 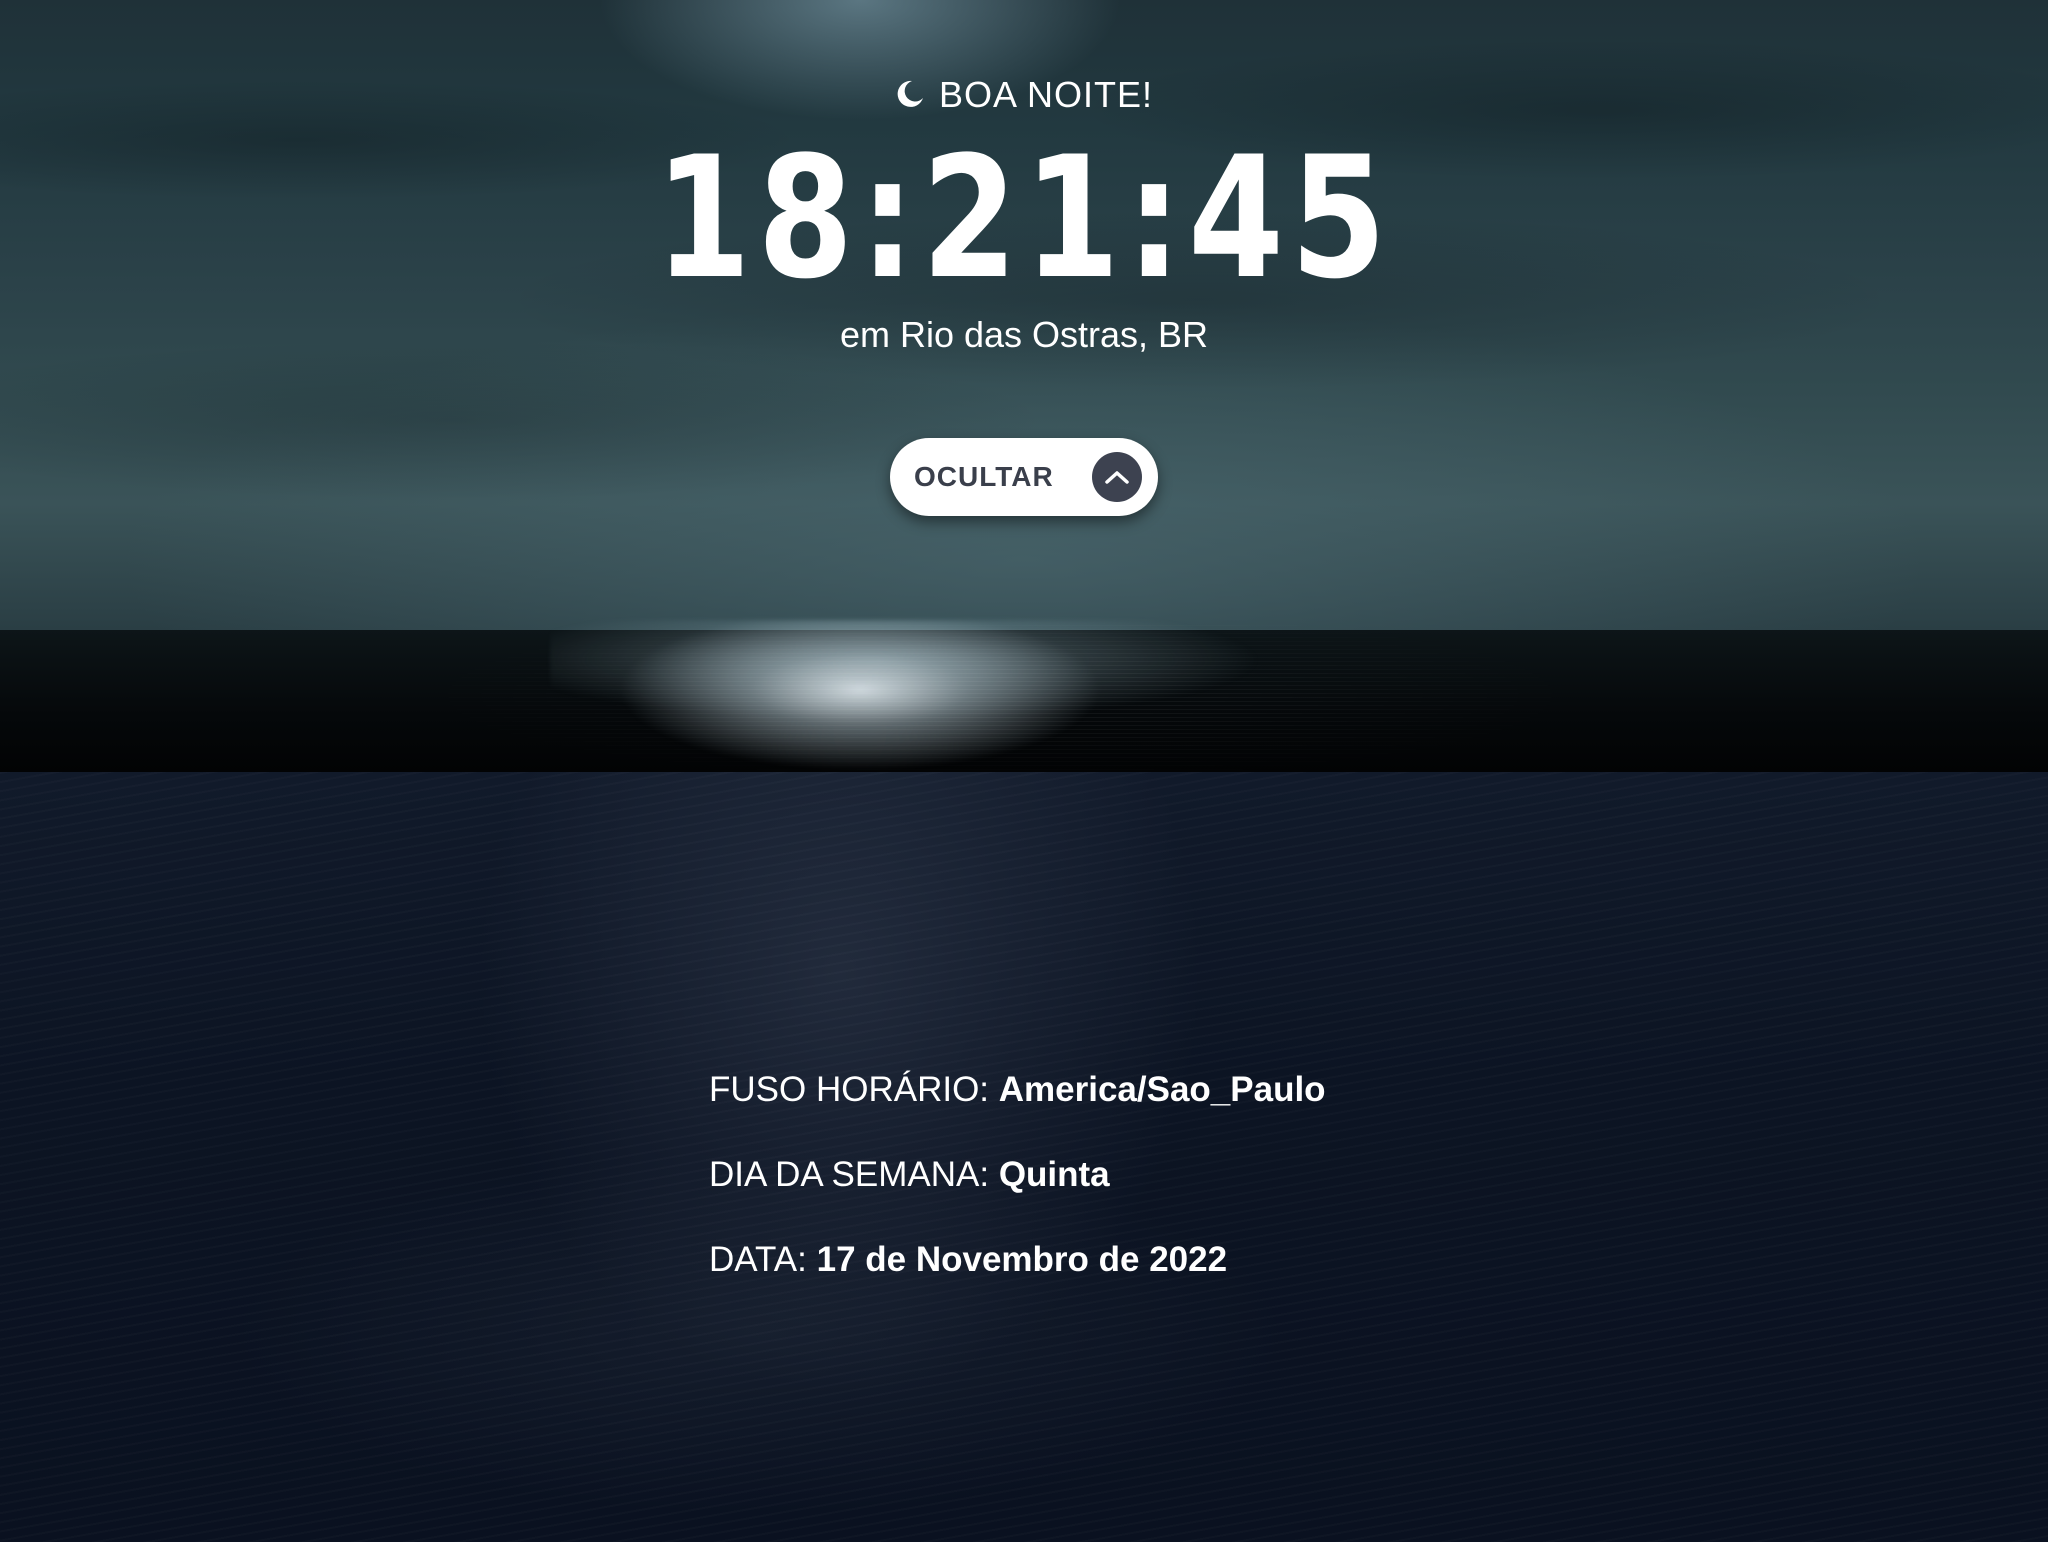 I want to click on detail-weekday: DIA DA SEMANA: Quinta, so click(x=1017, y=1195).